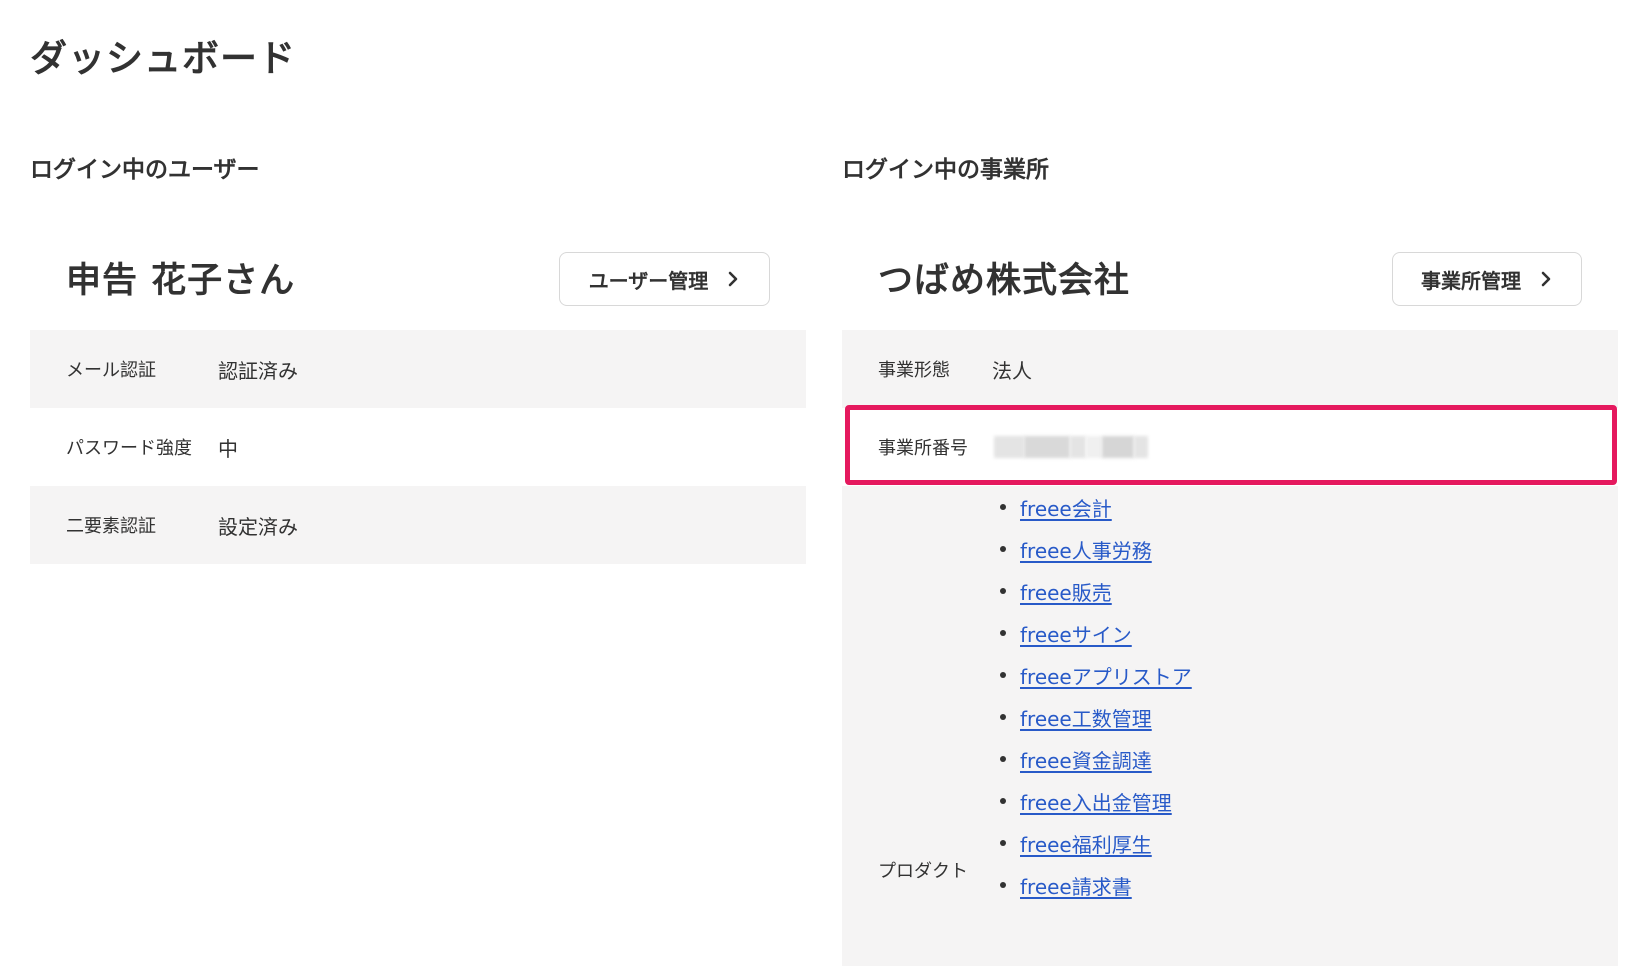 Image resolution: width=1646 pixels, height=966 pixels. What do you see at coordinates (1066, 591) in the screenshot?
I see `product-link: freee販売` at bounding box center [1066, 591].